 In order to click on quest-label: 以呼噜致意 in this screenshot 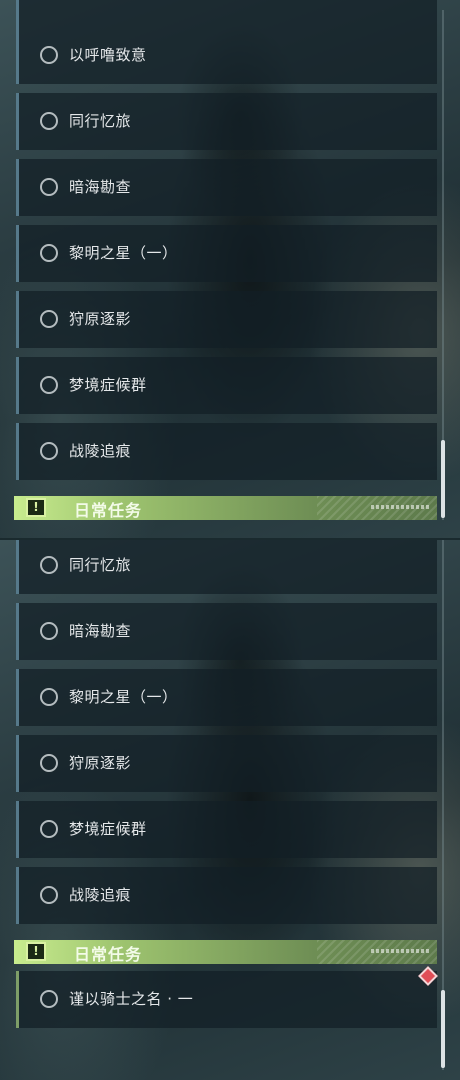, I will do `click(108, 55)`.